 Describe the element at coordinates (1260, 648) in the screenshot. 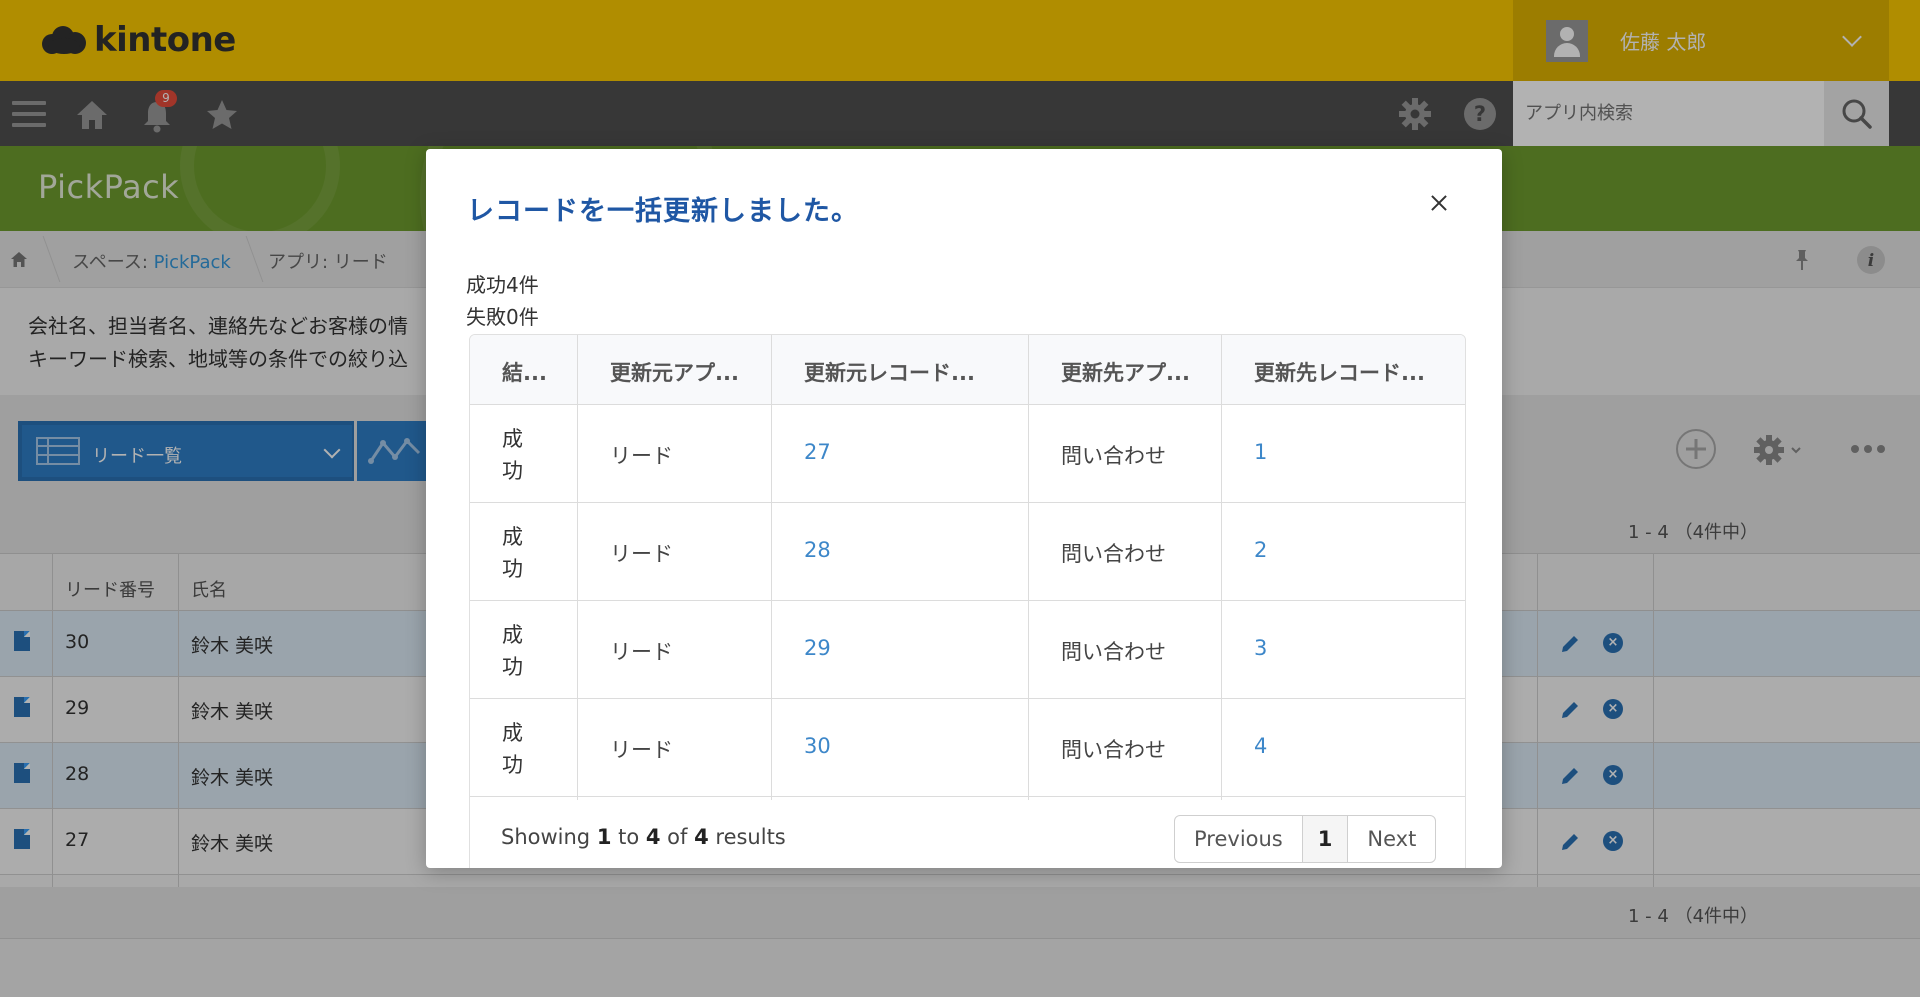

I see `target-record-link: 3` at that location.